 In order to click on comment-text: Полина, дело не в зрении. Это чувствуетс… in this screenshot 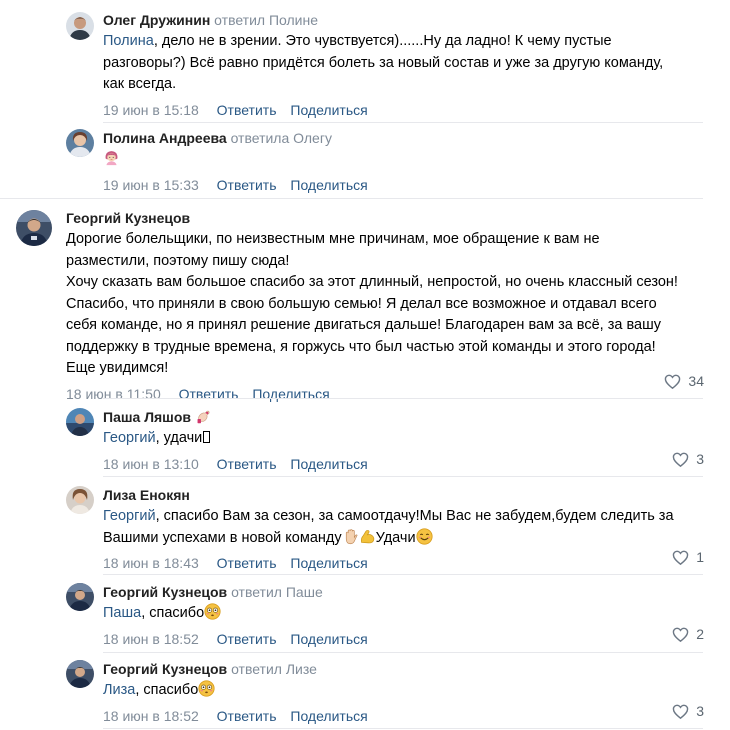, I will do `click(383, 63)`.